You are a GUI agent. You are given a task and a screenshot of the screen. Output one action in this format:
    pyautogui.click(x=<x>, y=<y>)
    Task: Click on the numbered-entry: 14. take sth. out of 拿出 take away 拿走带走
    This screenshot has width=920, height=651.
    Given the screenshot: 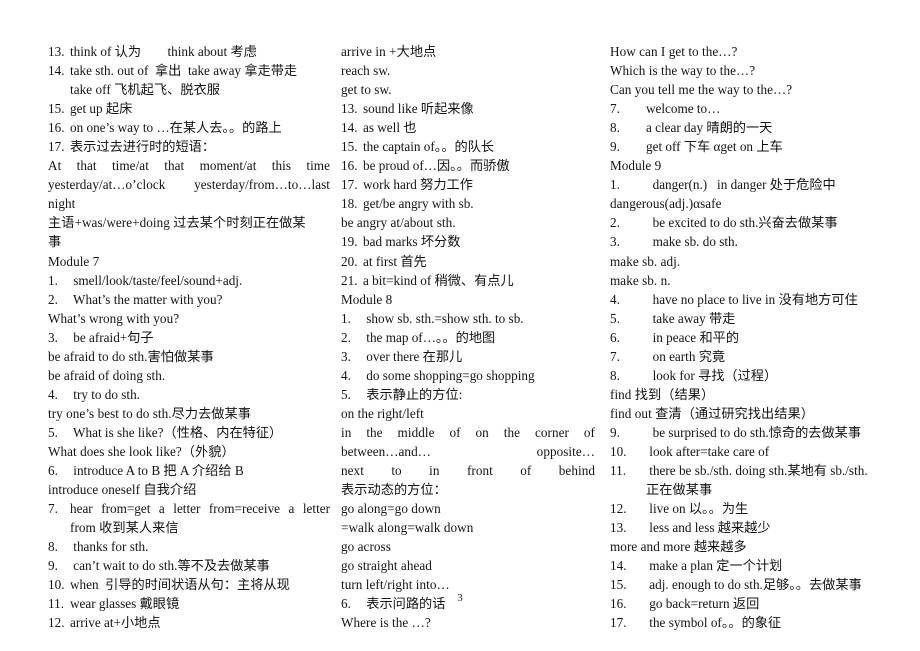 What is the action you would take?
    pyautogui.click(x=189, y=70)
    